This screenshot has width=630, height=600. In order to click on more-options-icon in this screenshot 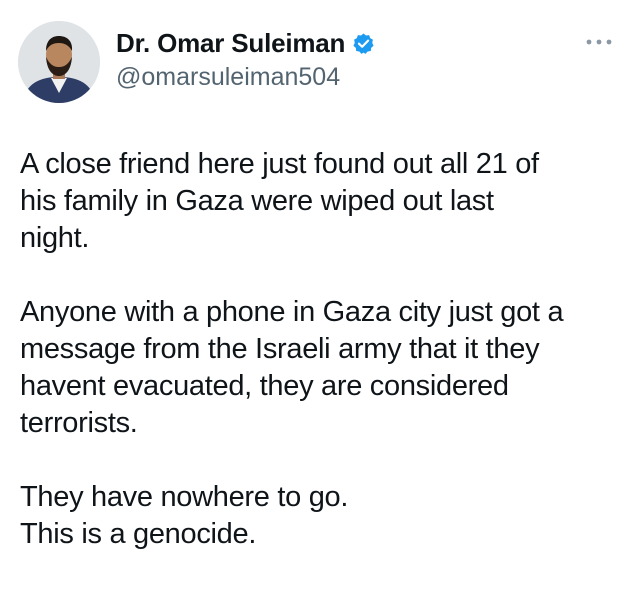, I will do `click(599, 42)`.